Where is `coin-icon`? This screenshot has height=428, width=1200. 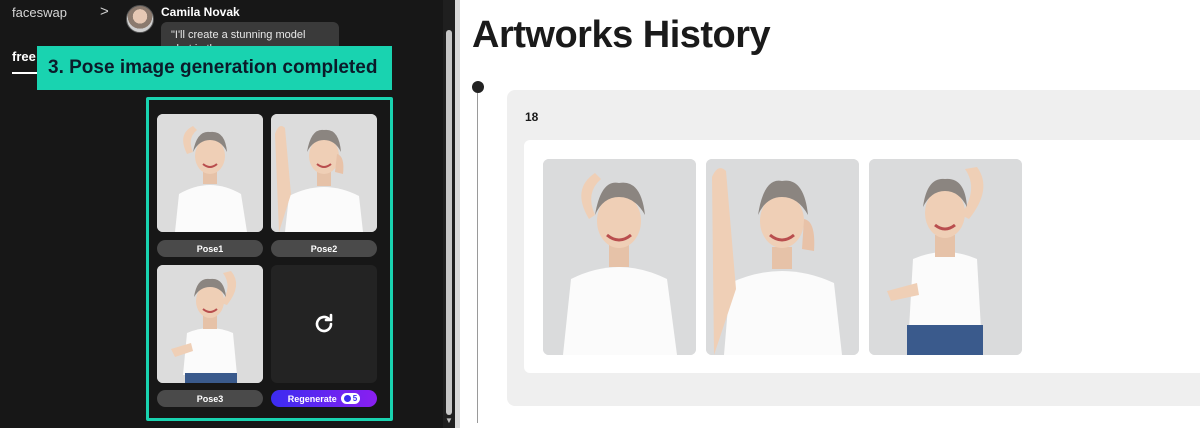
coin-icon is located at coordinates (347, 398).